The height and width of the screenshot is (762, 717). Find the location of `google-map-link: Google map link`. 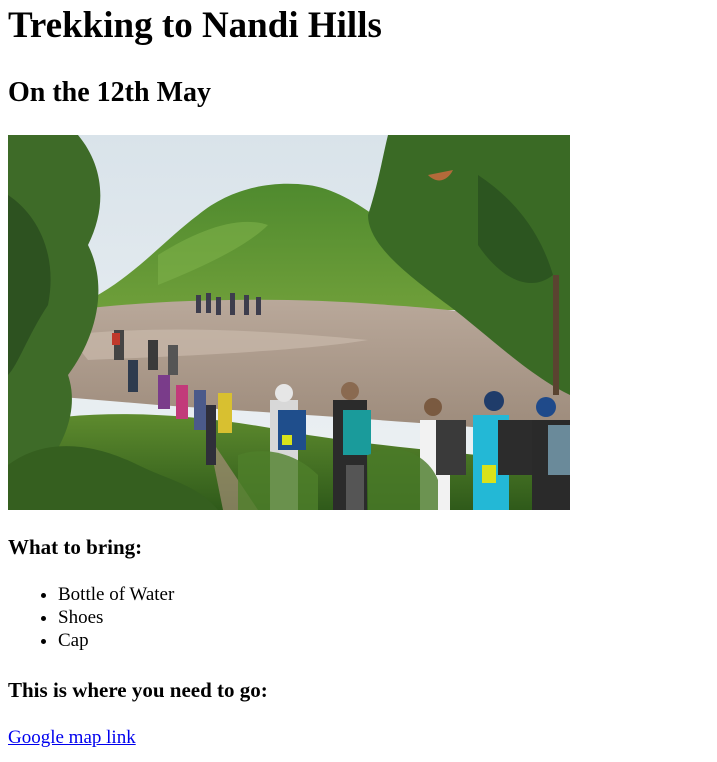

google-map-link: Google map link is located at coordinates (72, 737).